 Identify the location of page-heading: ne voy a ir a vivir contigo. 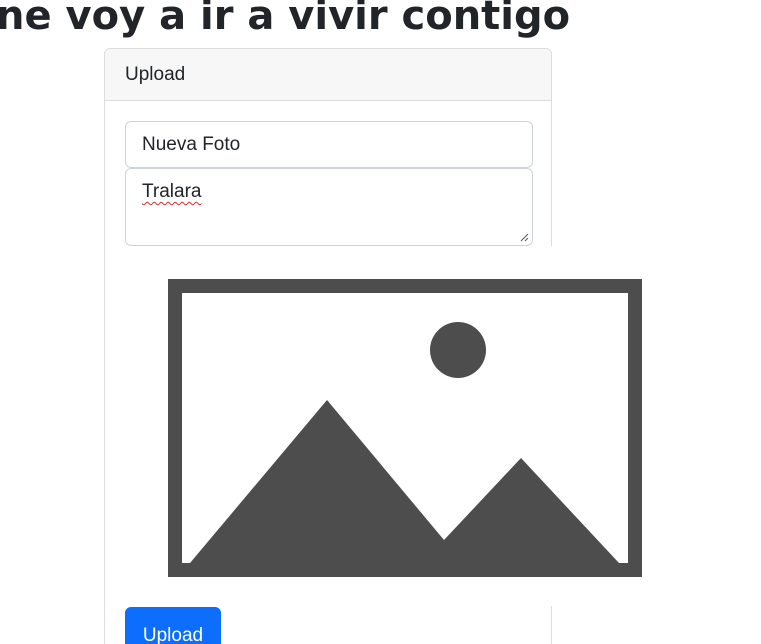
(285, 19).